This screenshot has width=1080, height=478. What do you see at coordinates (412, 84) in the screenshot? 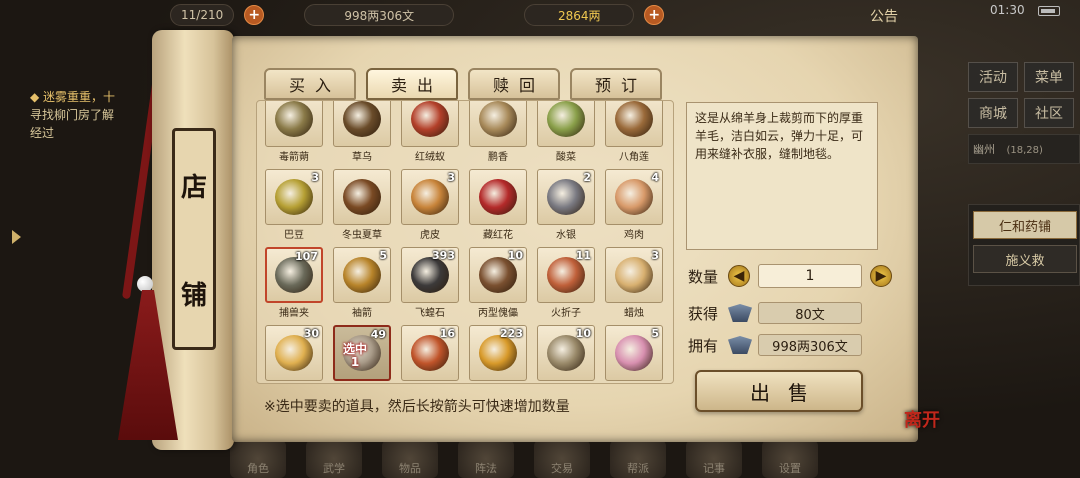
I see `tab-sell: 卖出` at bounding box center [412, 84].